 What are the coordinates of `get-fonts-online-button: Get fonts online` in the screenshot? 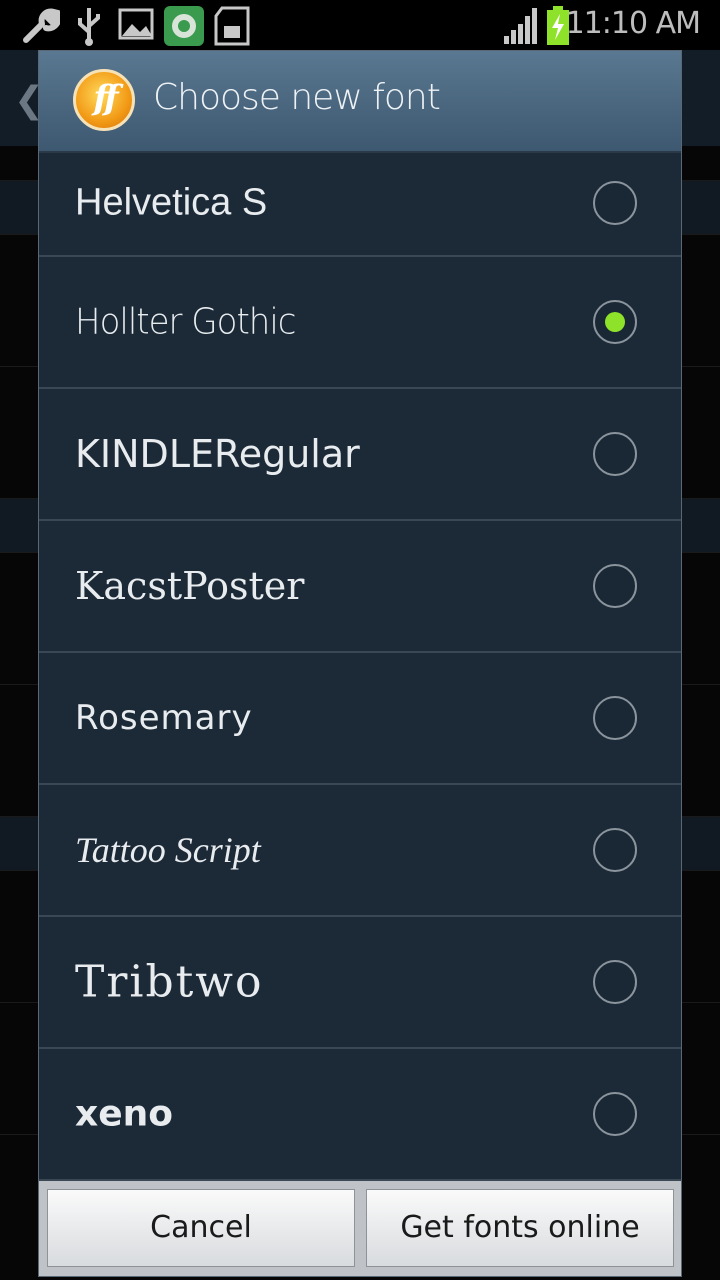 It's located at (520, 1228).